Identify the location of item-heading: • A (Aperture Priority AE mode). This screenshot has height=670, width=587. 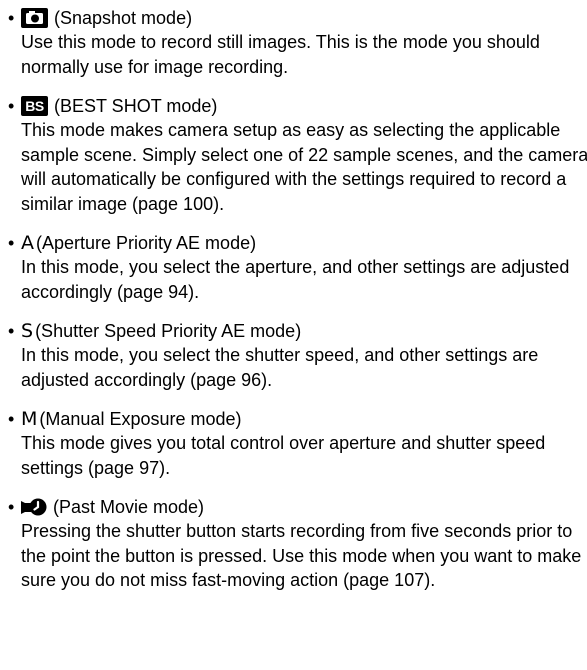
(297, 243).